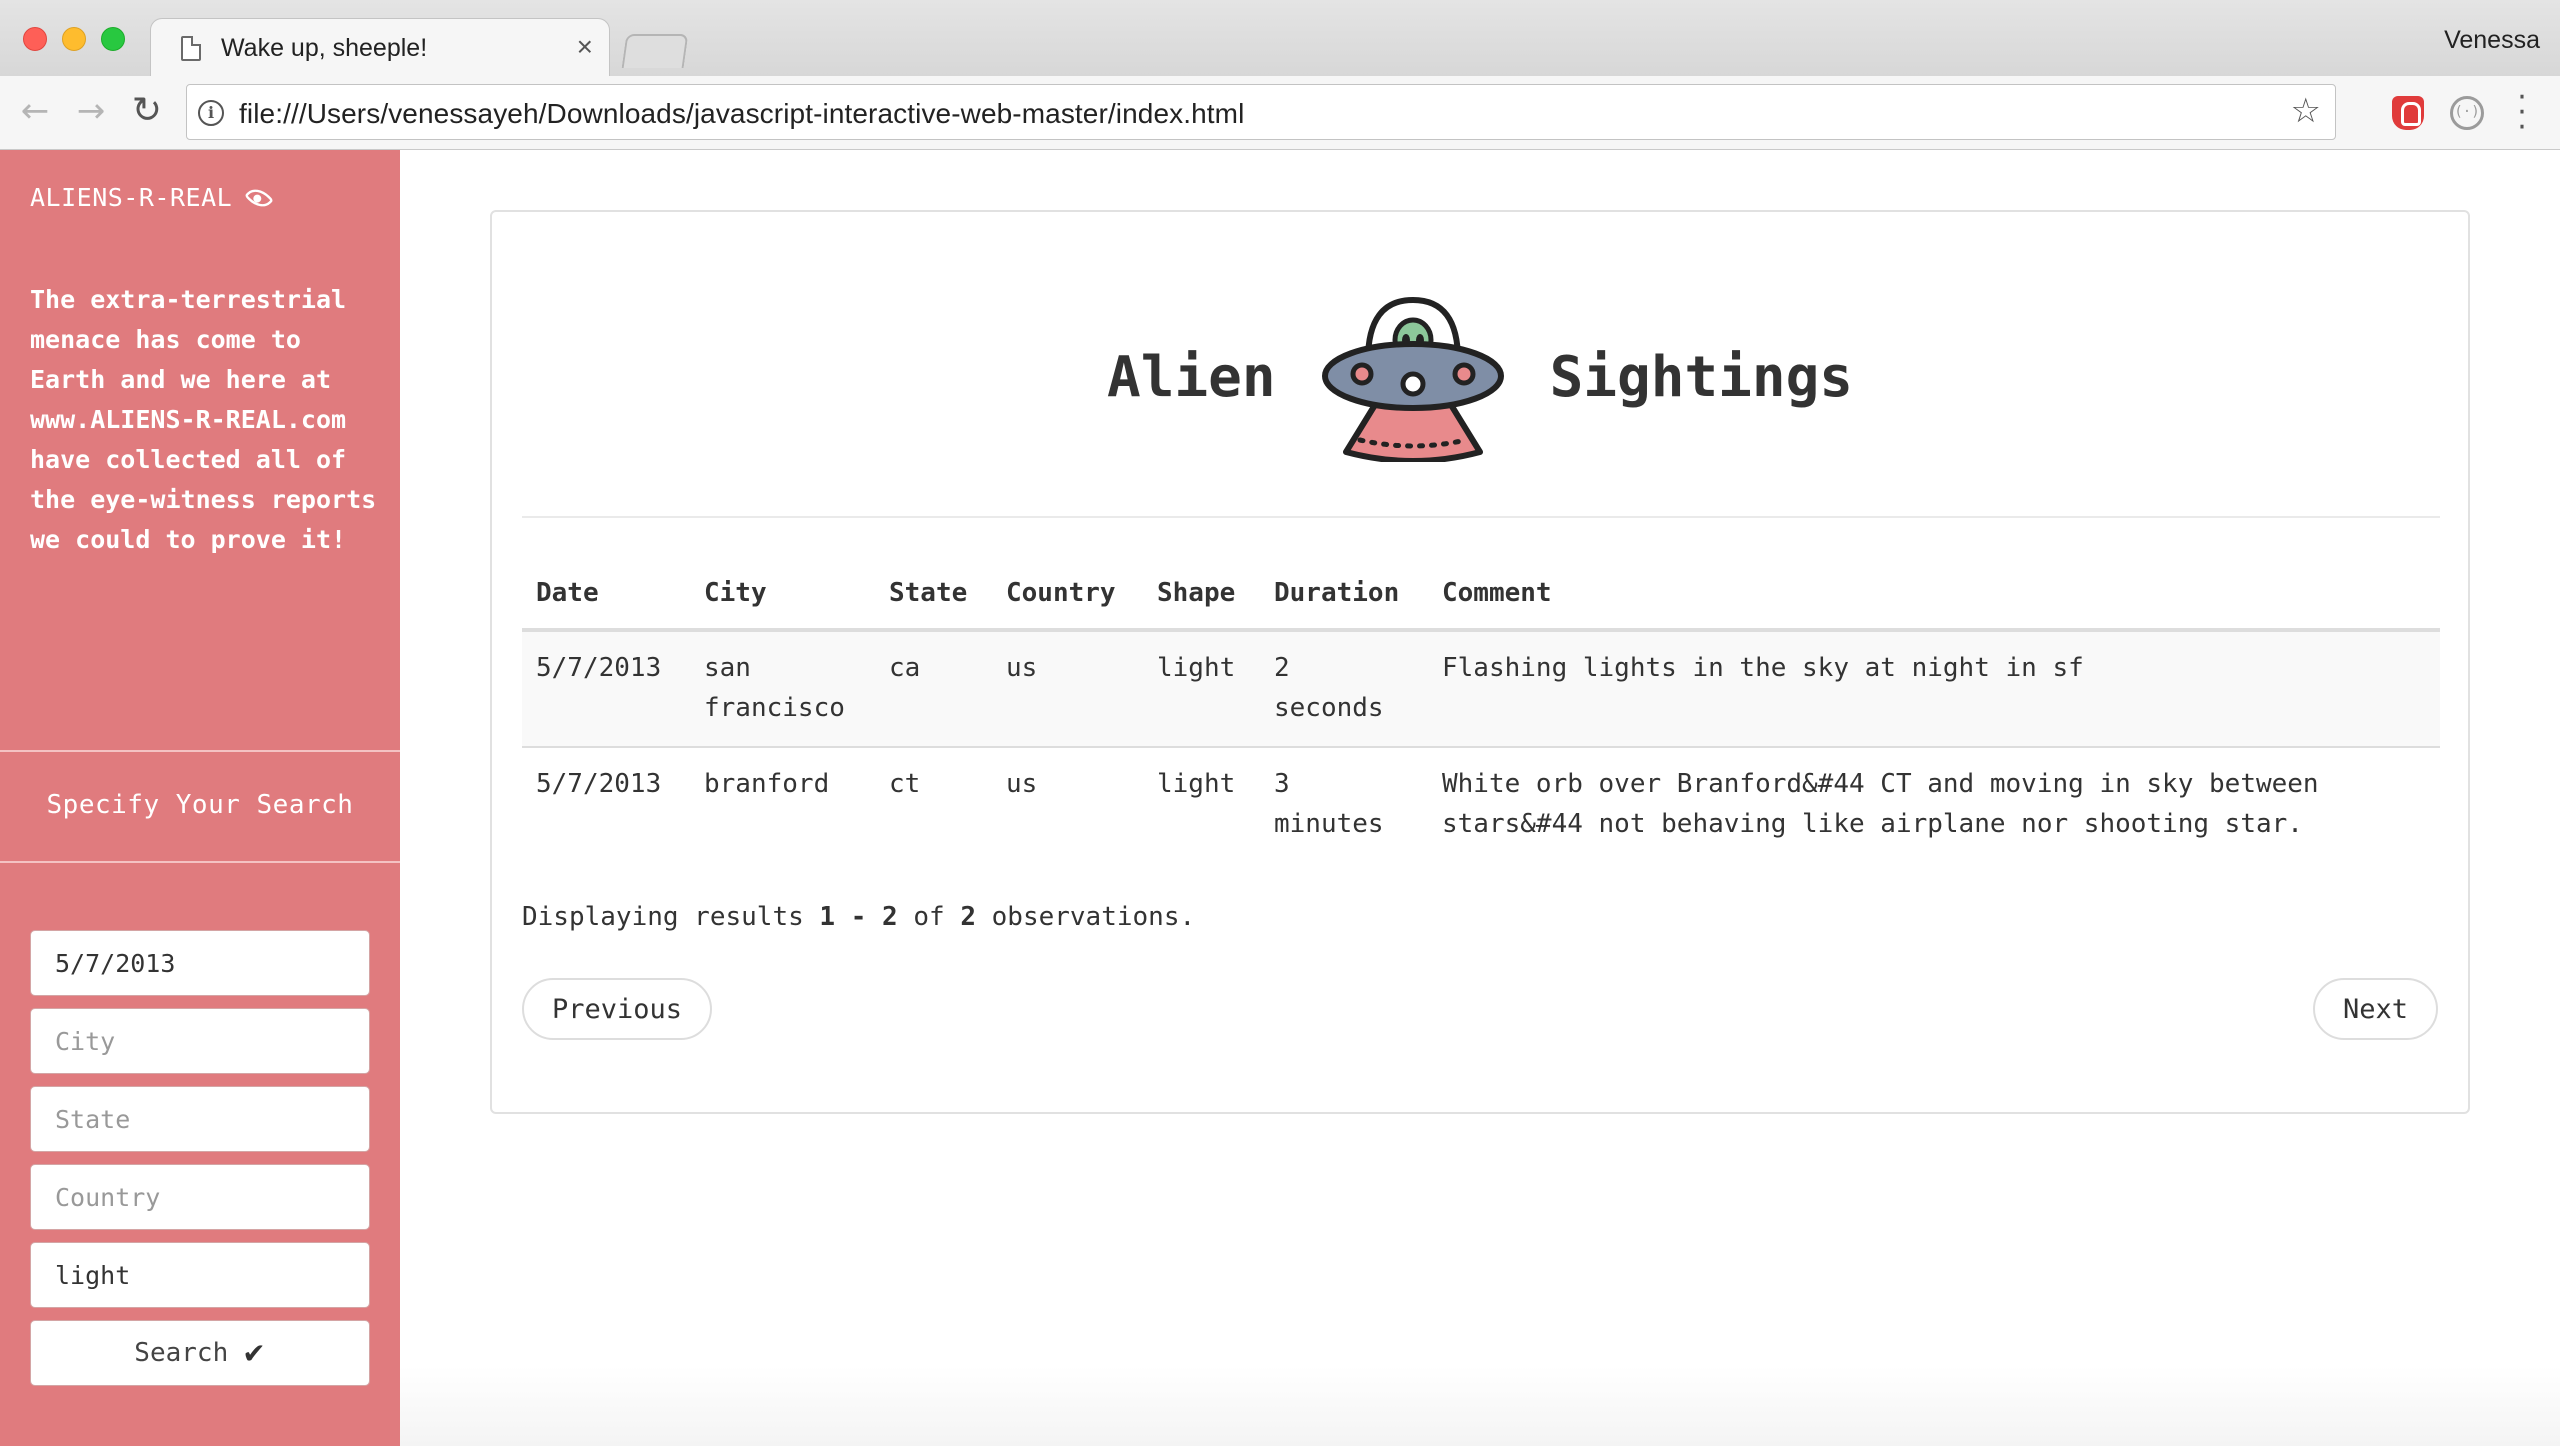 The width and height of the screenshot is (2560, 1446). What do you see at coordinates (2306, 111) in the screenshot?
I see `star-icon: ☆` at bounding box center [2306, 111].